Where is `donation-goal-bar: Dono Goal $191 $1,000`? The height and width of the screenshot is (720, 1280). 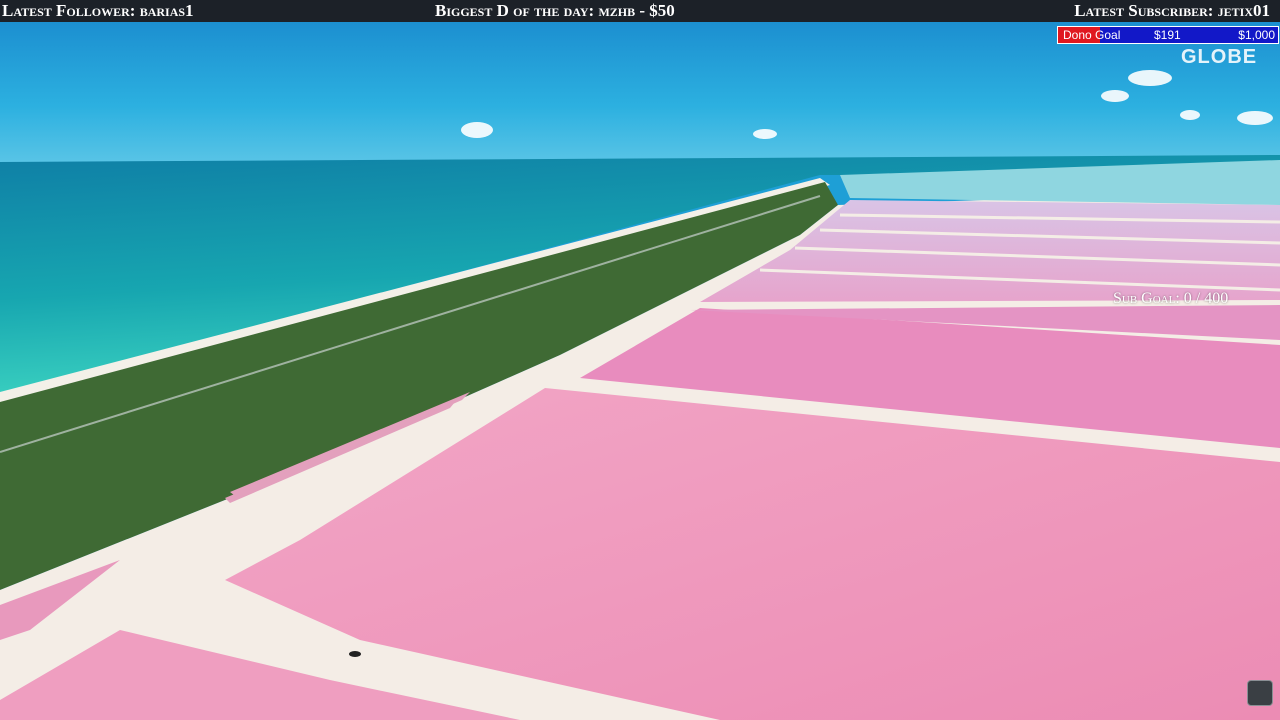 donation-goal-bar: Dono Goal $191 $1,000 is located at coordinates (1168, 35).